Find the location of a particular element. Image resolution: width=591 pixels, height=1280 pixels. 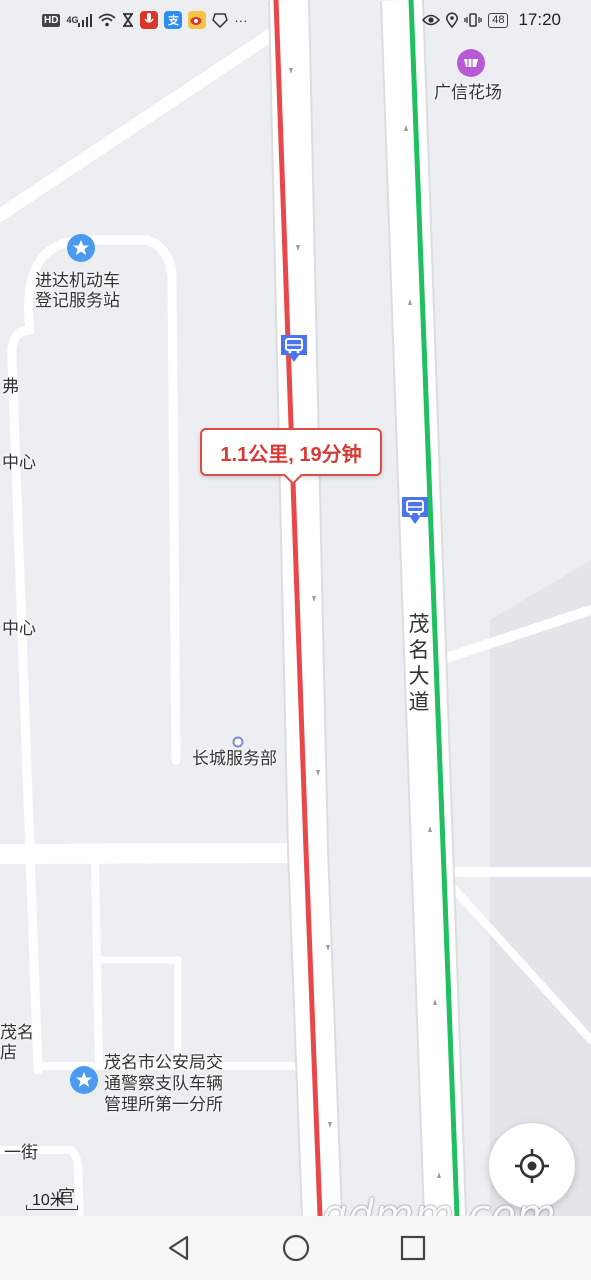

dot-poi-icon is located at coordinates (238, 742).